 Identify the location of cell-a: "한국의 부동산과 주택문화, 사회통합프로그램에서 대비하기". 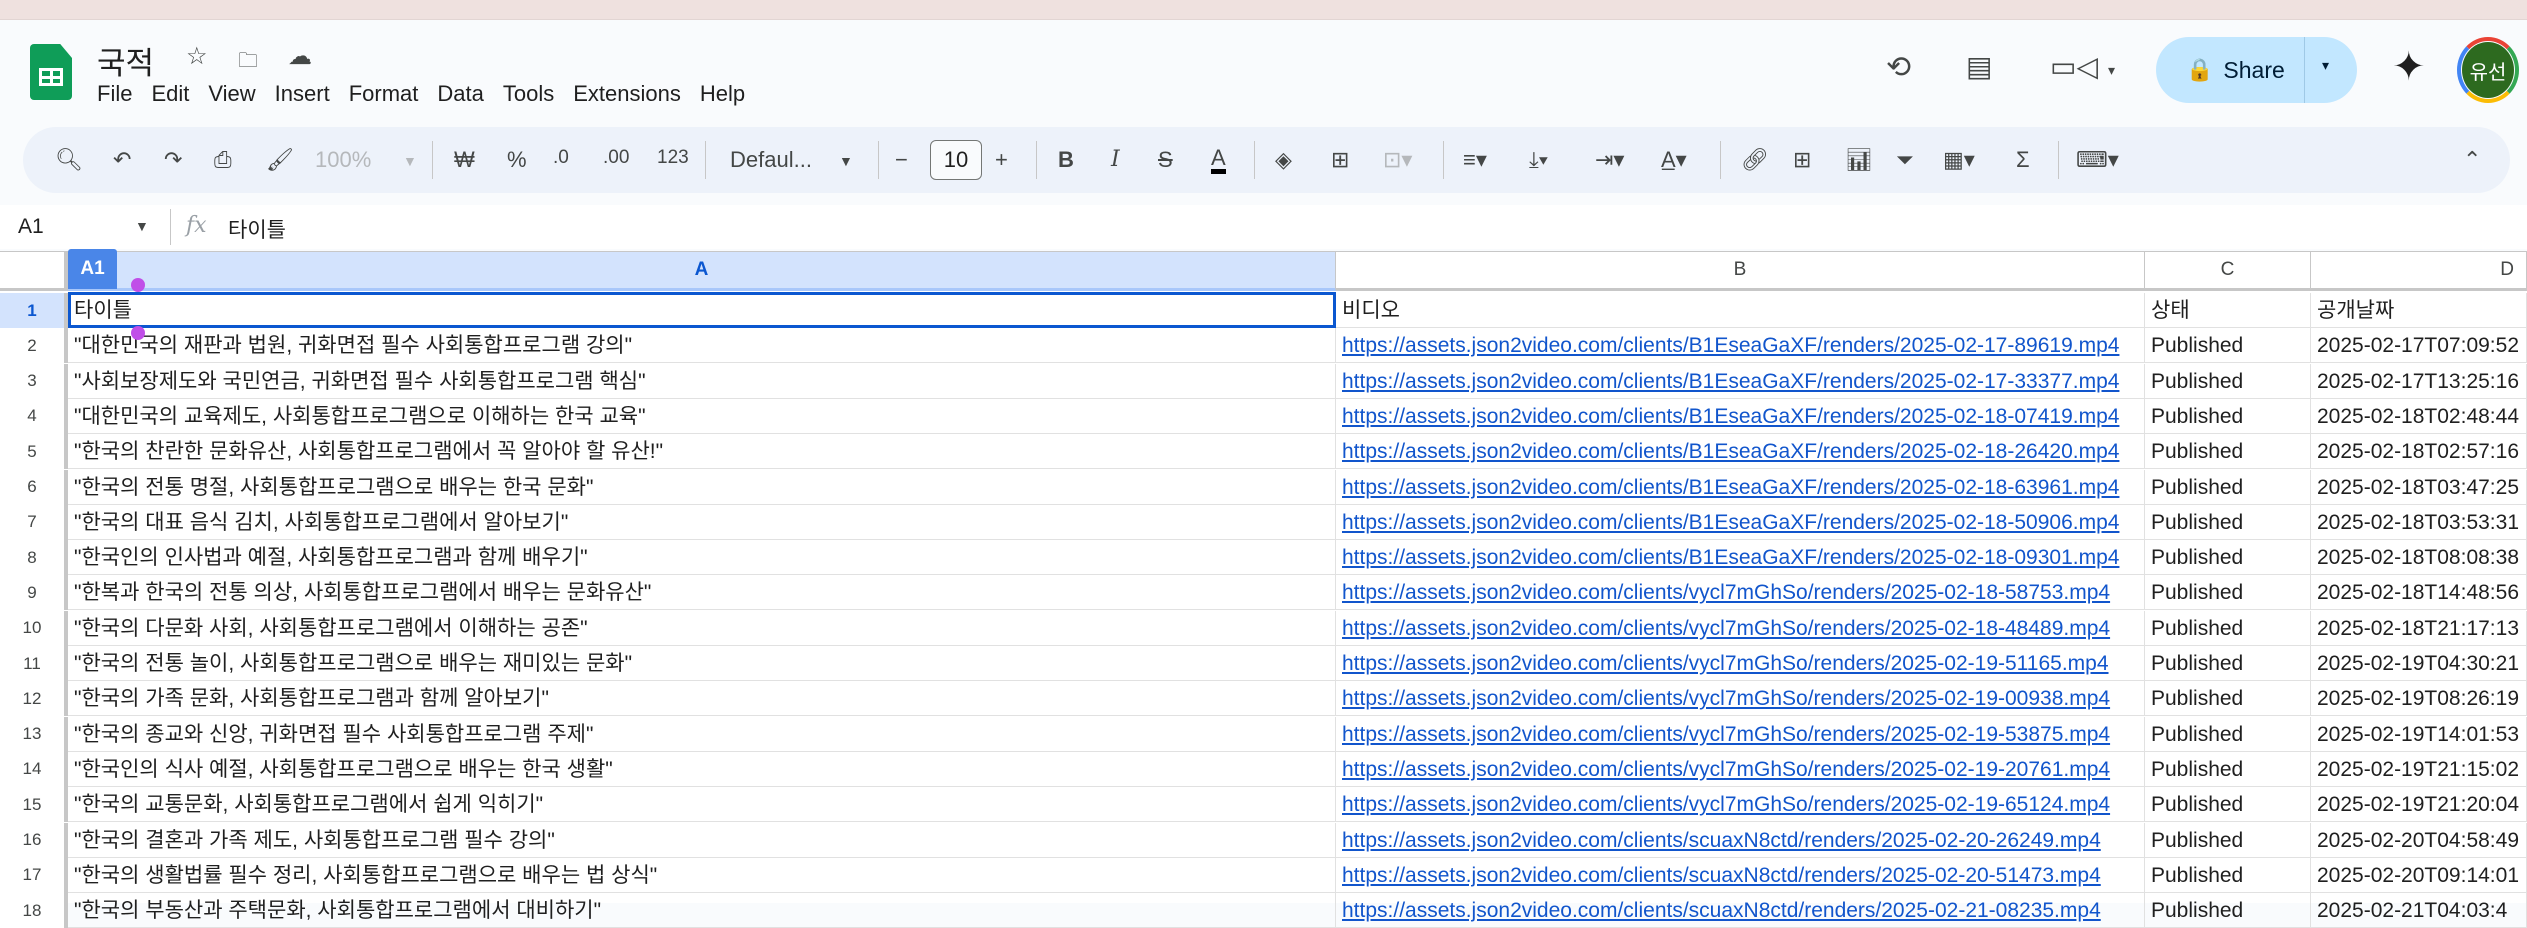
(702, 910).